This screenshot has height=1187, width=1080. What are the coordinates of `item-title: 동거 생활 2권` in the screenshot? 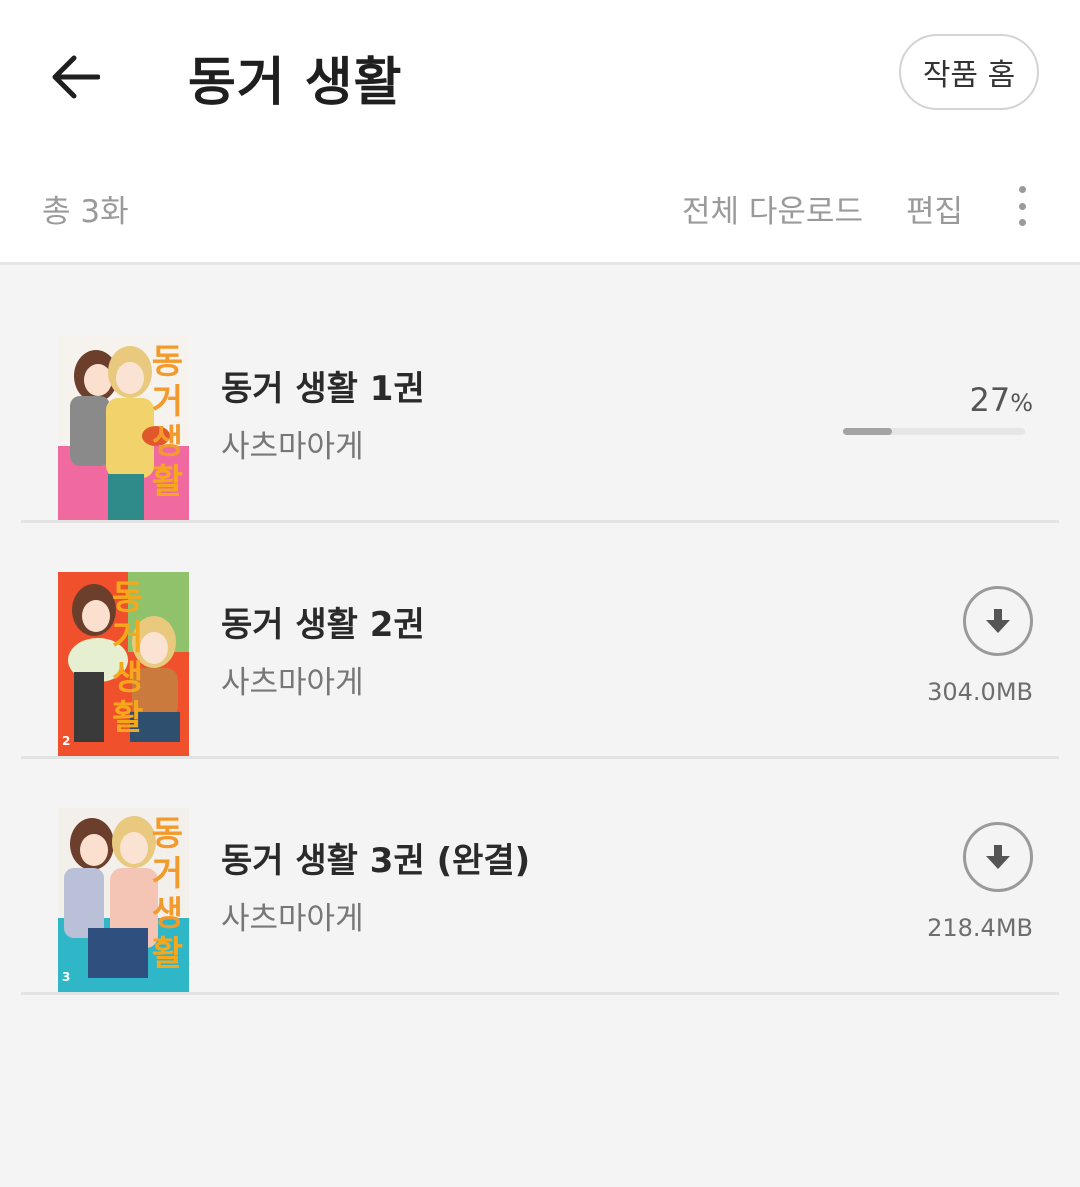 It's located at (323, 625).